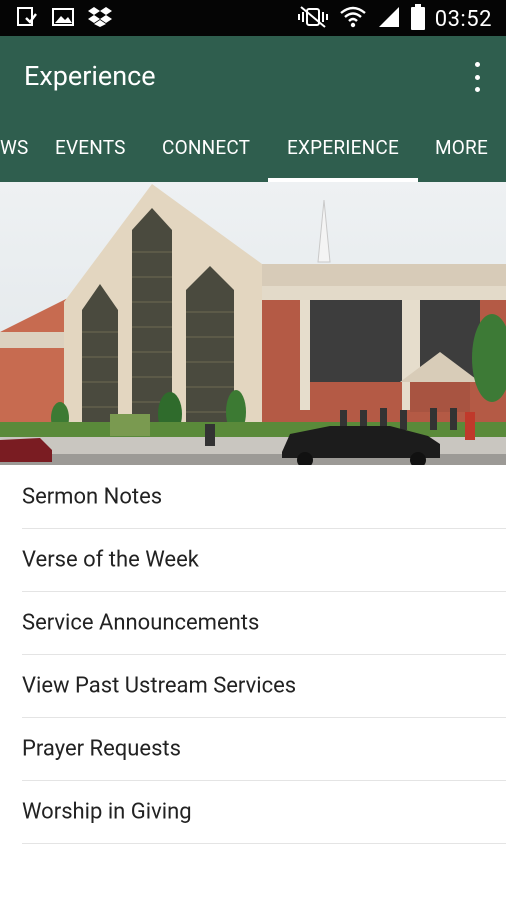 Image resolution: width=506 pixels, height=900 pixels. What do you see at coordinates (264, 749) in the screenshot?
I see `list-item-prayer-requests: Prayer Requests` at bounding box center [264, 749].